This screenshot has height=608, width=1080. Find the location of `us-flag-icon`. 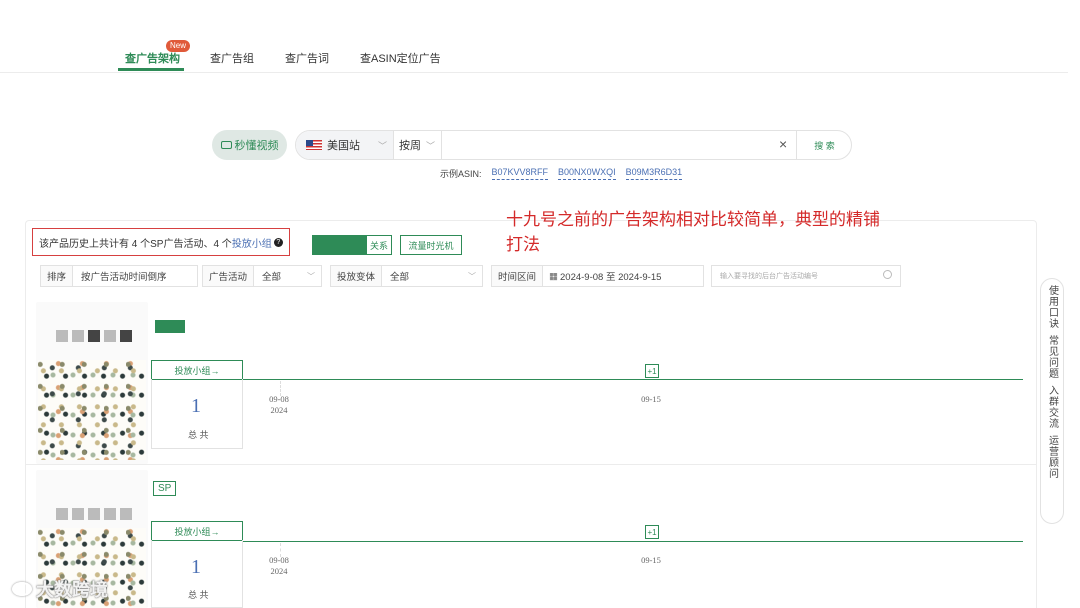

us-flag-icon is located at coordinates (314, 145).